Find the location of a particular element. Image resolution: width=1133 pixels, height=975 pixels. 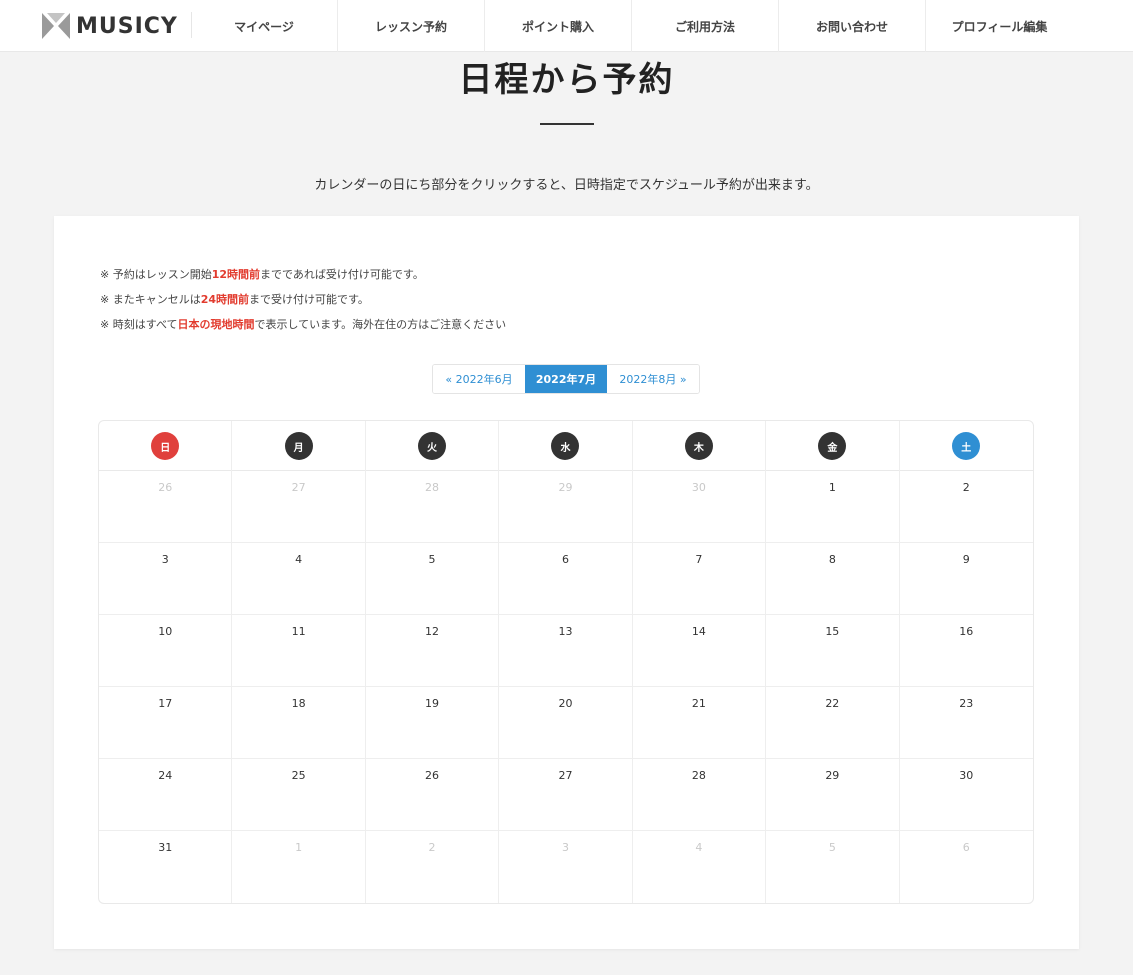

note-item: ※ 予約はレッスン開始12時間前までであれば受け付け可能です。 is located at coordinates (303, 280).